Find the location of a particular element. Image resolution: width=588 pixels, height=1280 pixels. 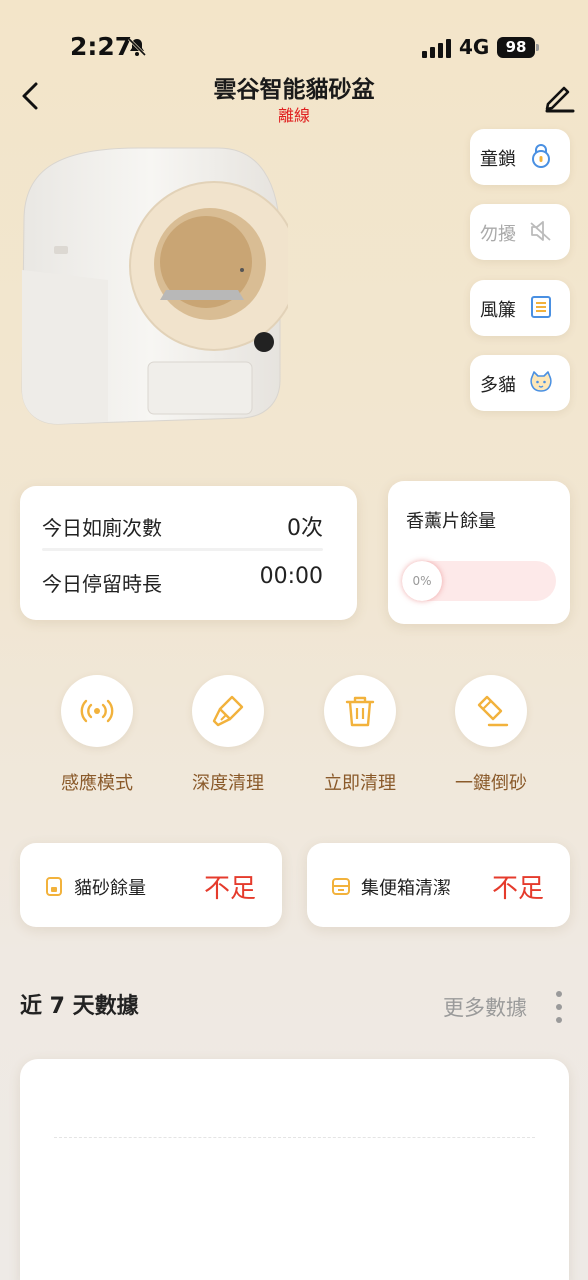

lock-icon is located at coordinates (541, 156).